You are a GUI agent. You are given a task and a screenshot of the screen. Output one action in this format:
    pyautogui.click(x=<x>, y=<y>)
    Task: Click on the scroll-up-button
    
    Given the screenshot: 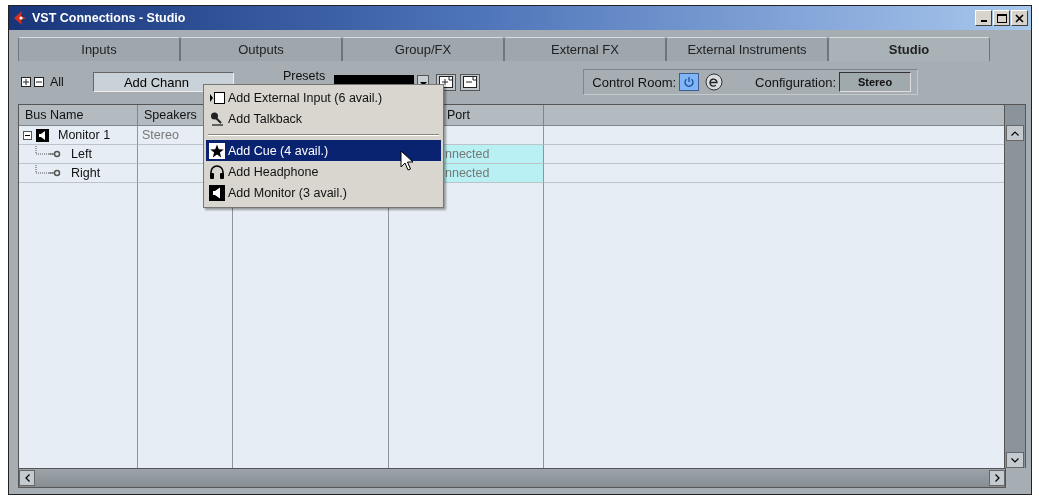 What is the action you would take?
    pyautogui.click(x=1015, y=133)
    